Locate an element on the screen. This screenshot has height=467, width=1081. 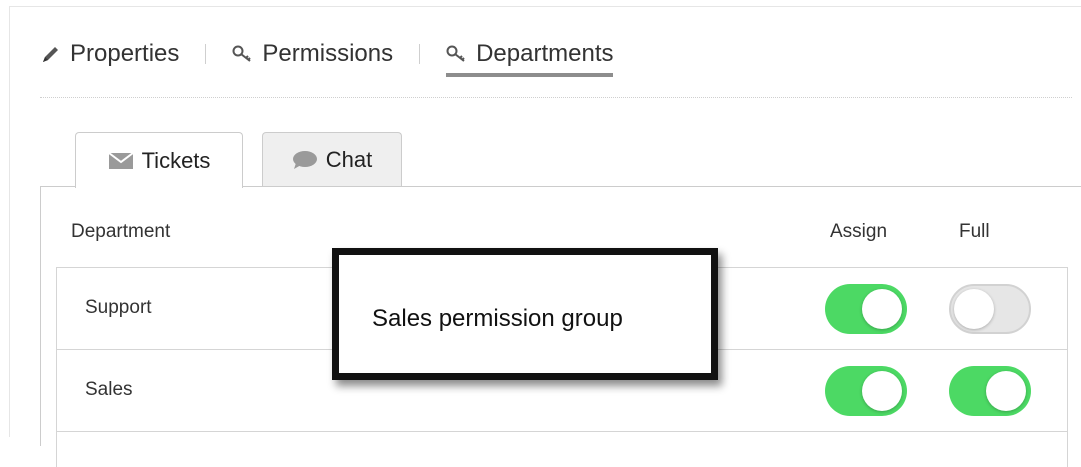
top-nav: Properties Permissions Departments is located at coordinates (327, 55).